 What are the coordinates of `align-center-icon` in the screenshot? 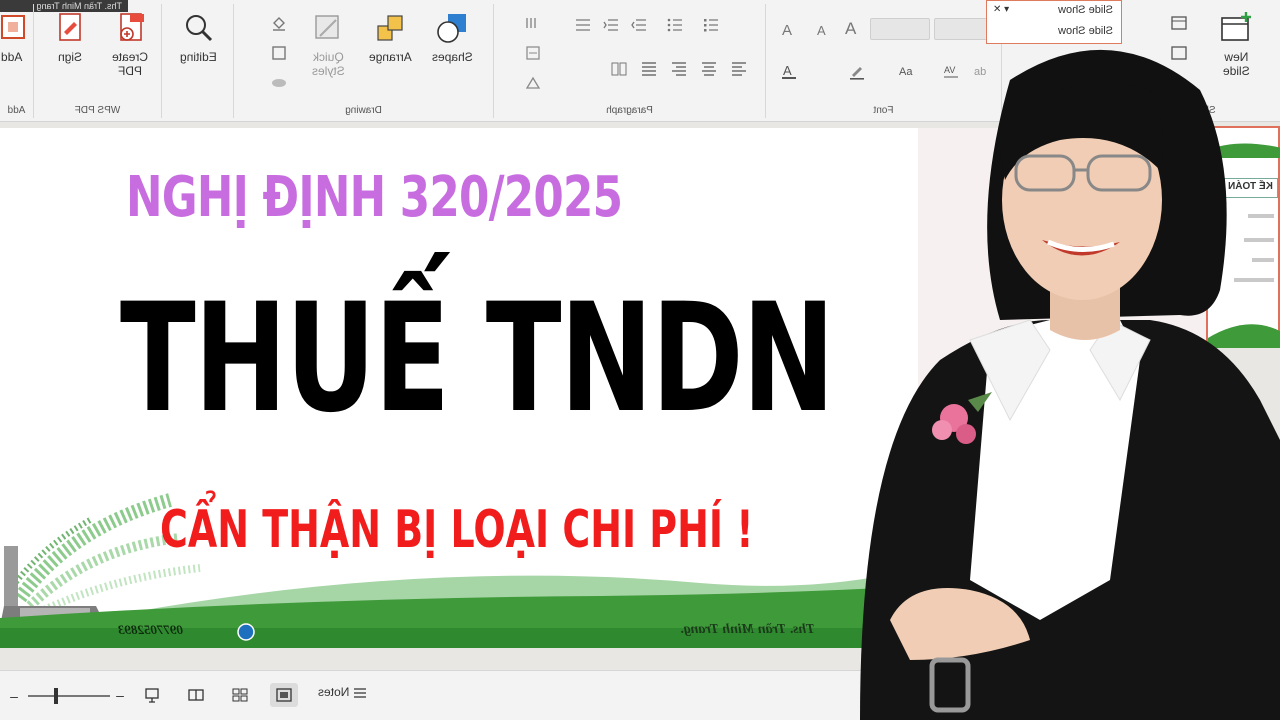 It's located at (709, 69).